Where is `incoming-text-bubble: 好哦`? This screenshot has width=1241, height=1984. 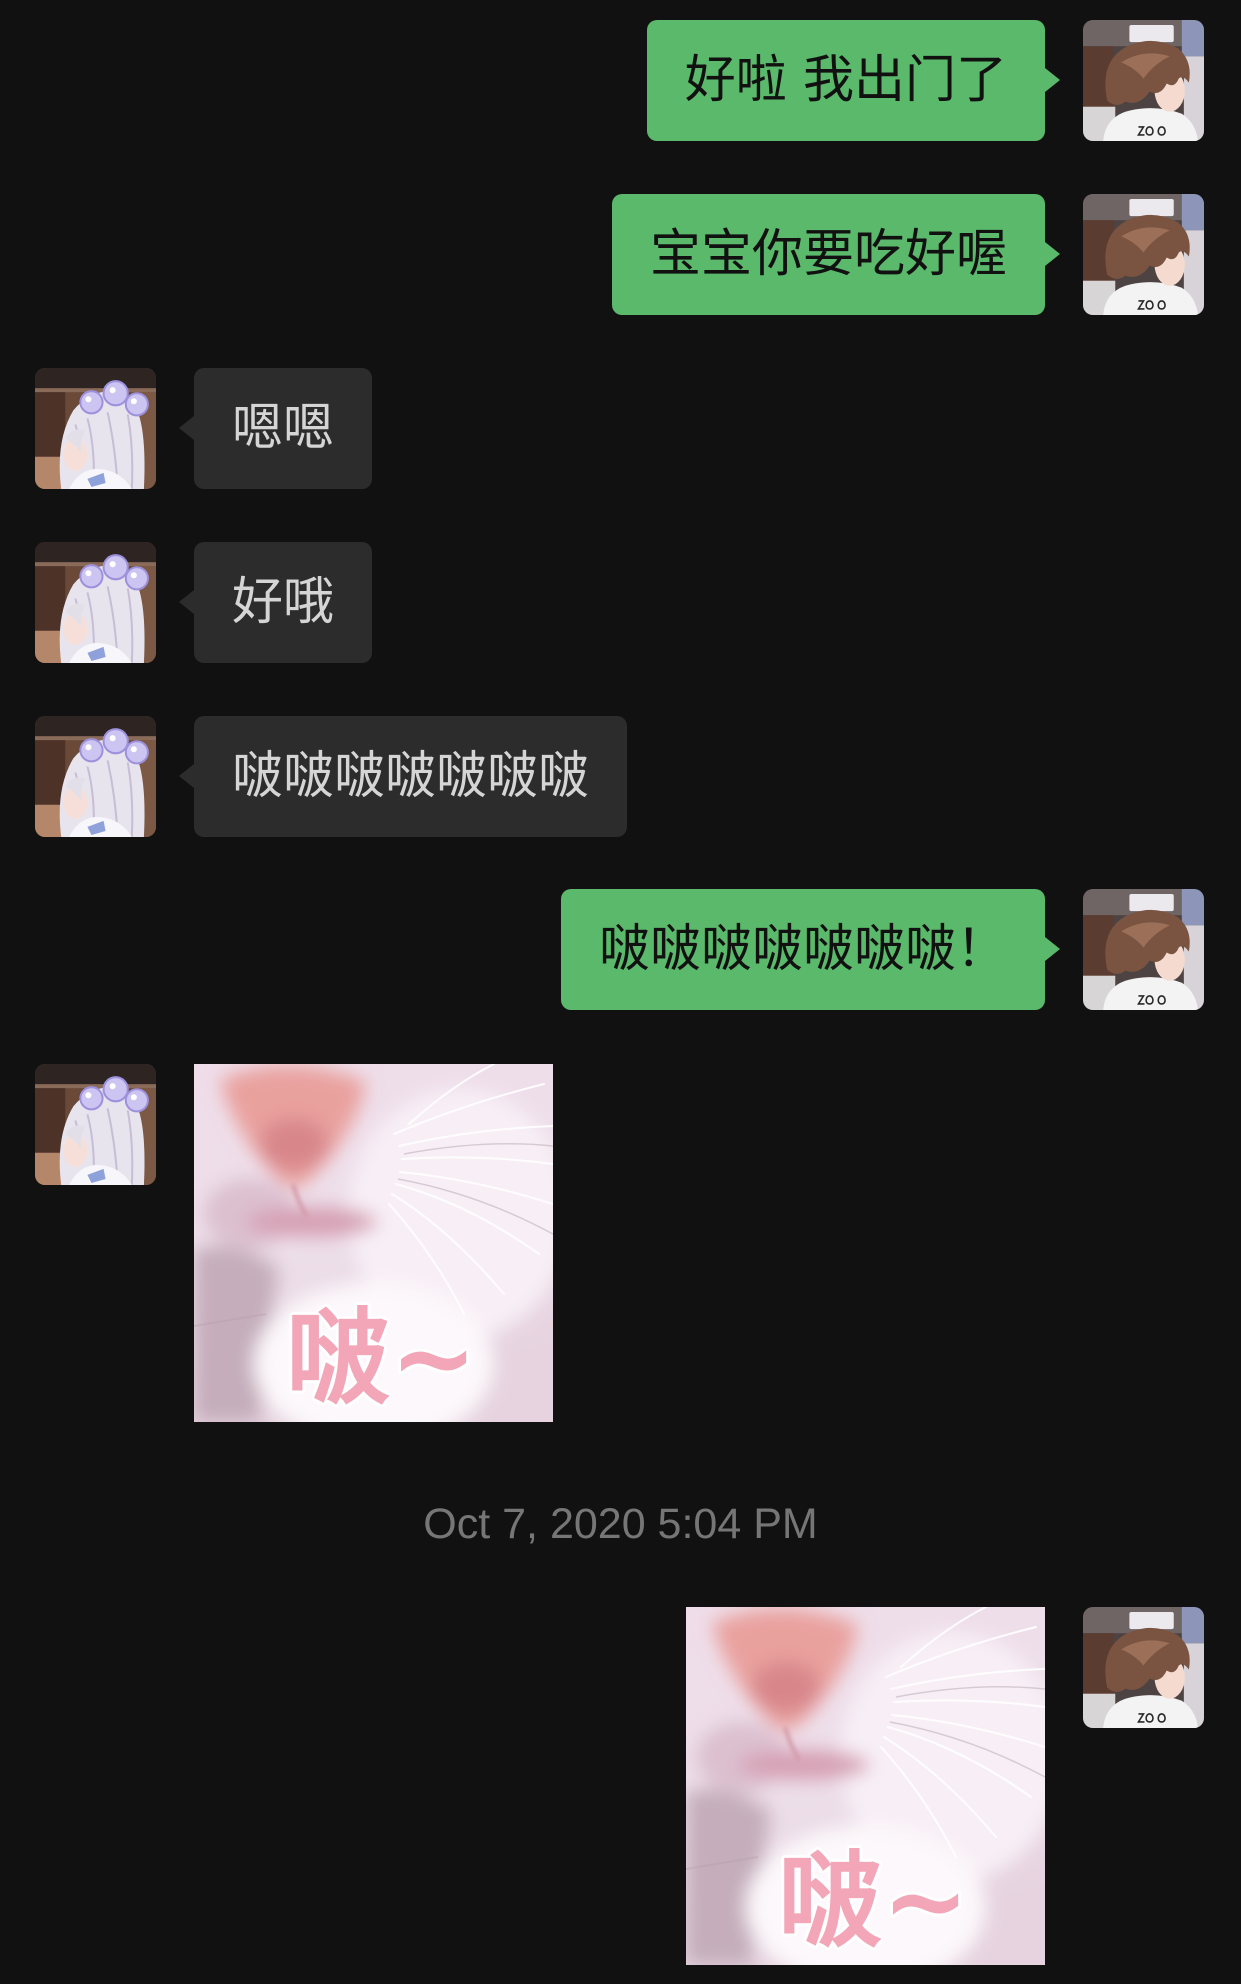 incoming-text-bubble: 好哦 is located at coordinates (275, 602).